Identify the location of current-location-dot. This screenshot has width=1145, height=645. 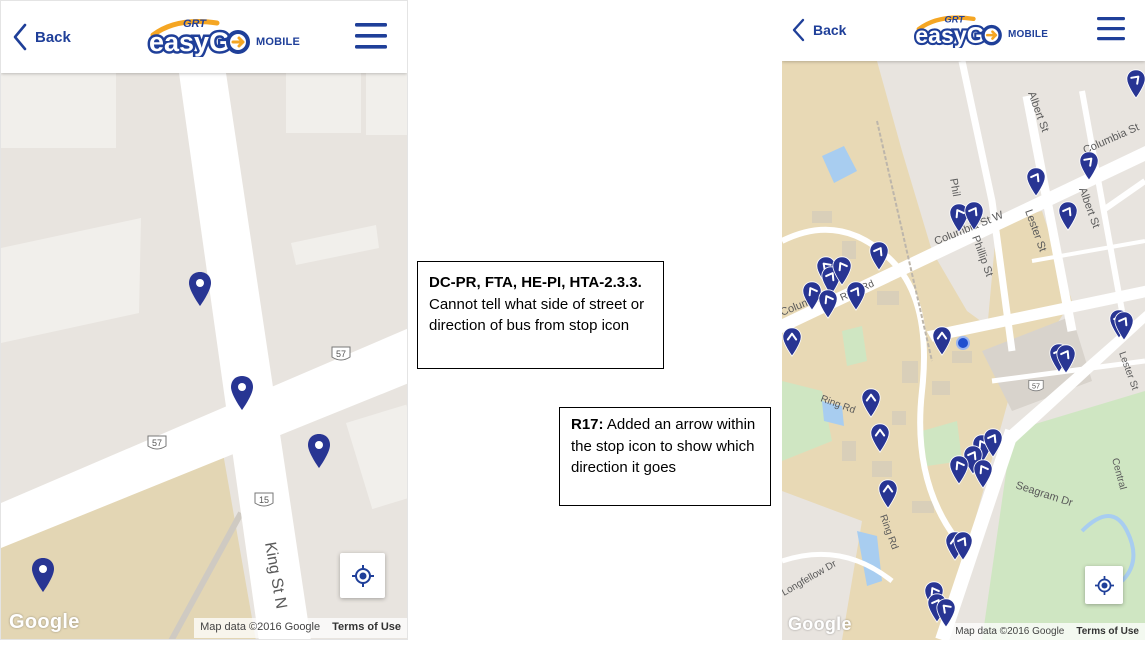
(963, 343).